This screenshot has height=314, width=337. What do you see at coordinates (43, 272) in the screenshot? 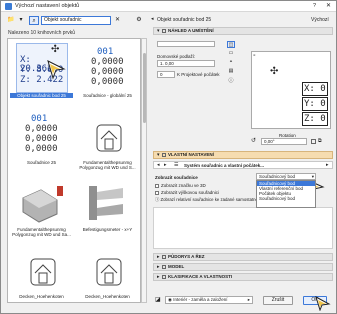
I see `house-symbol-icon` at bounding box center [43, 272].